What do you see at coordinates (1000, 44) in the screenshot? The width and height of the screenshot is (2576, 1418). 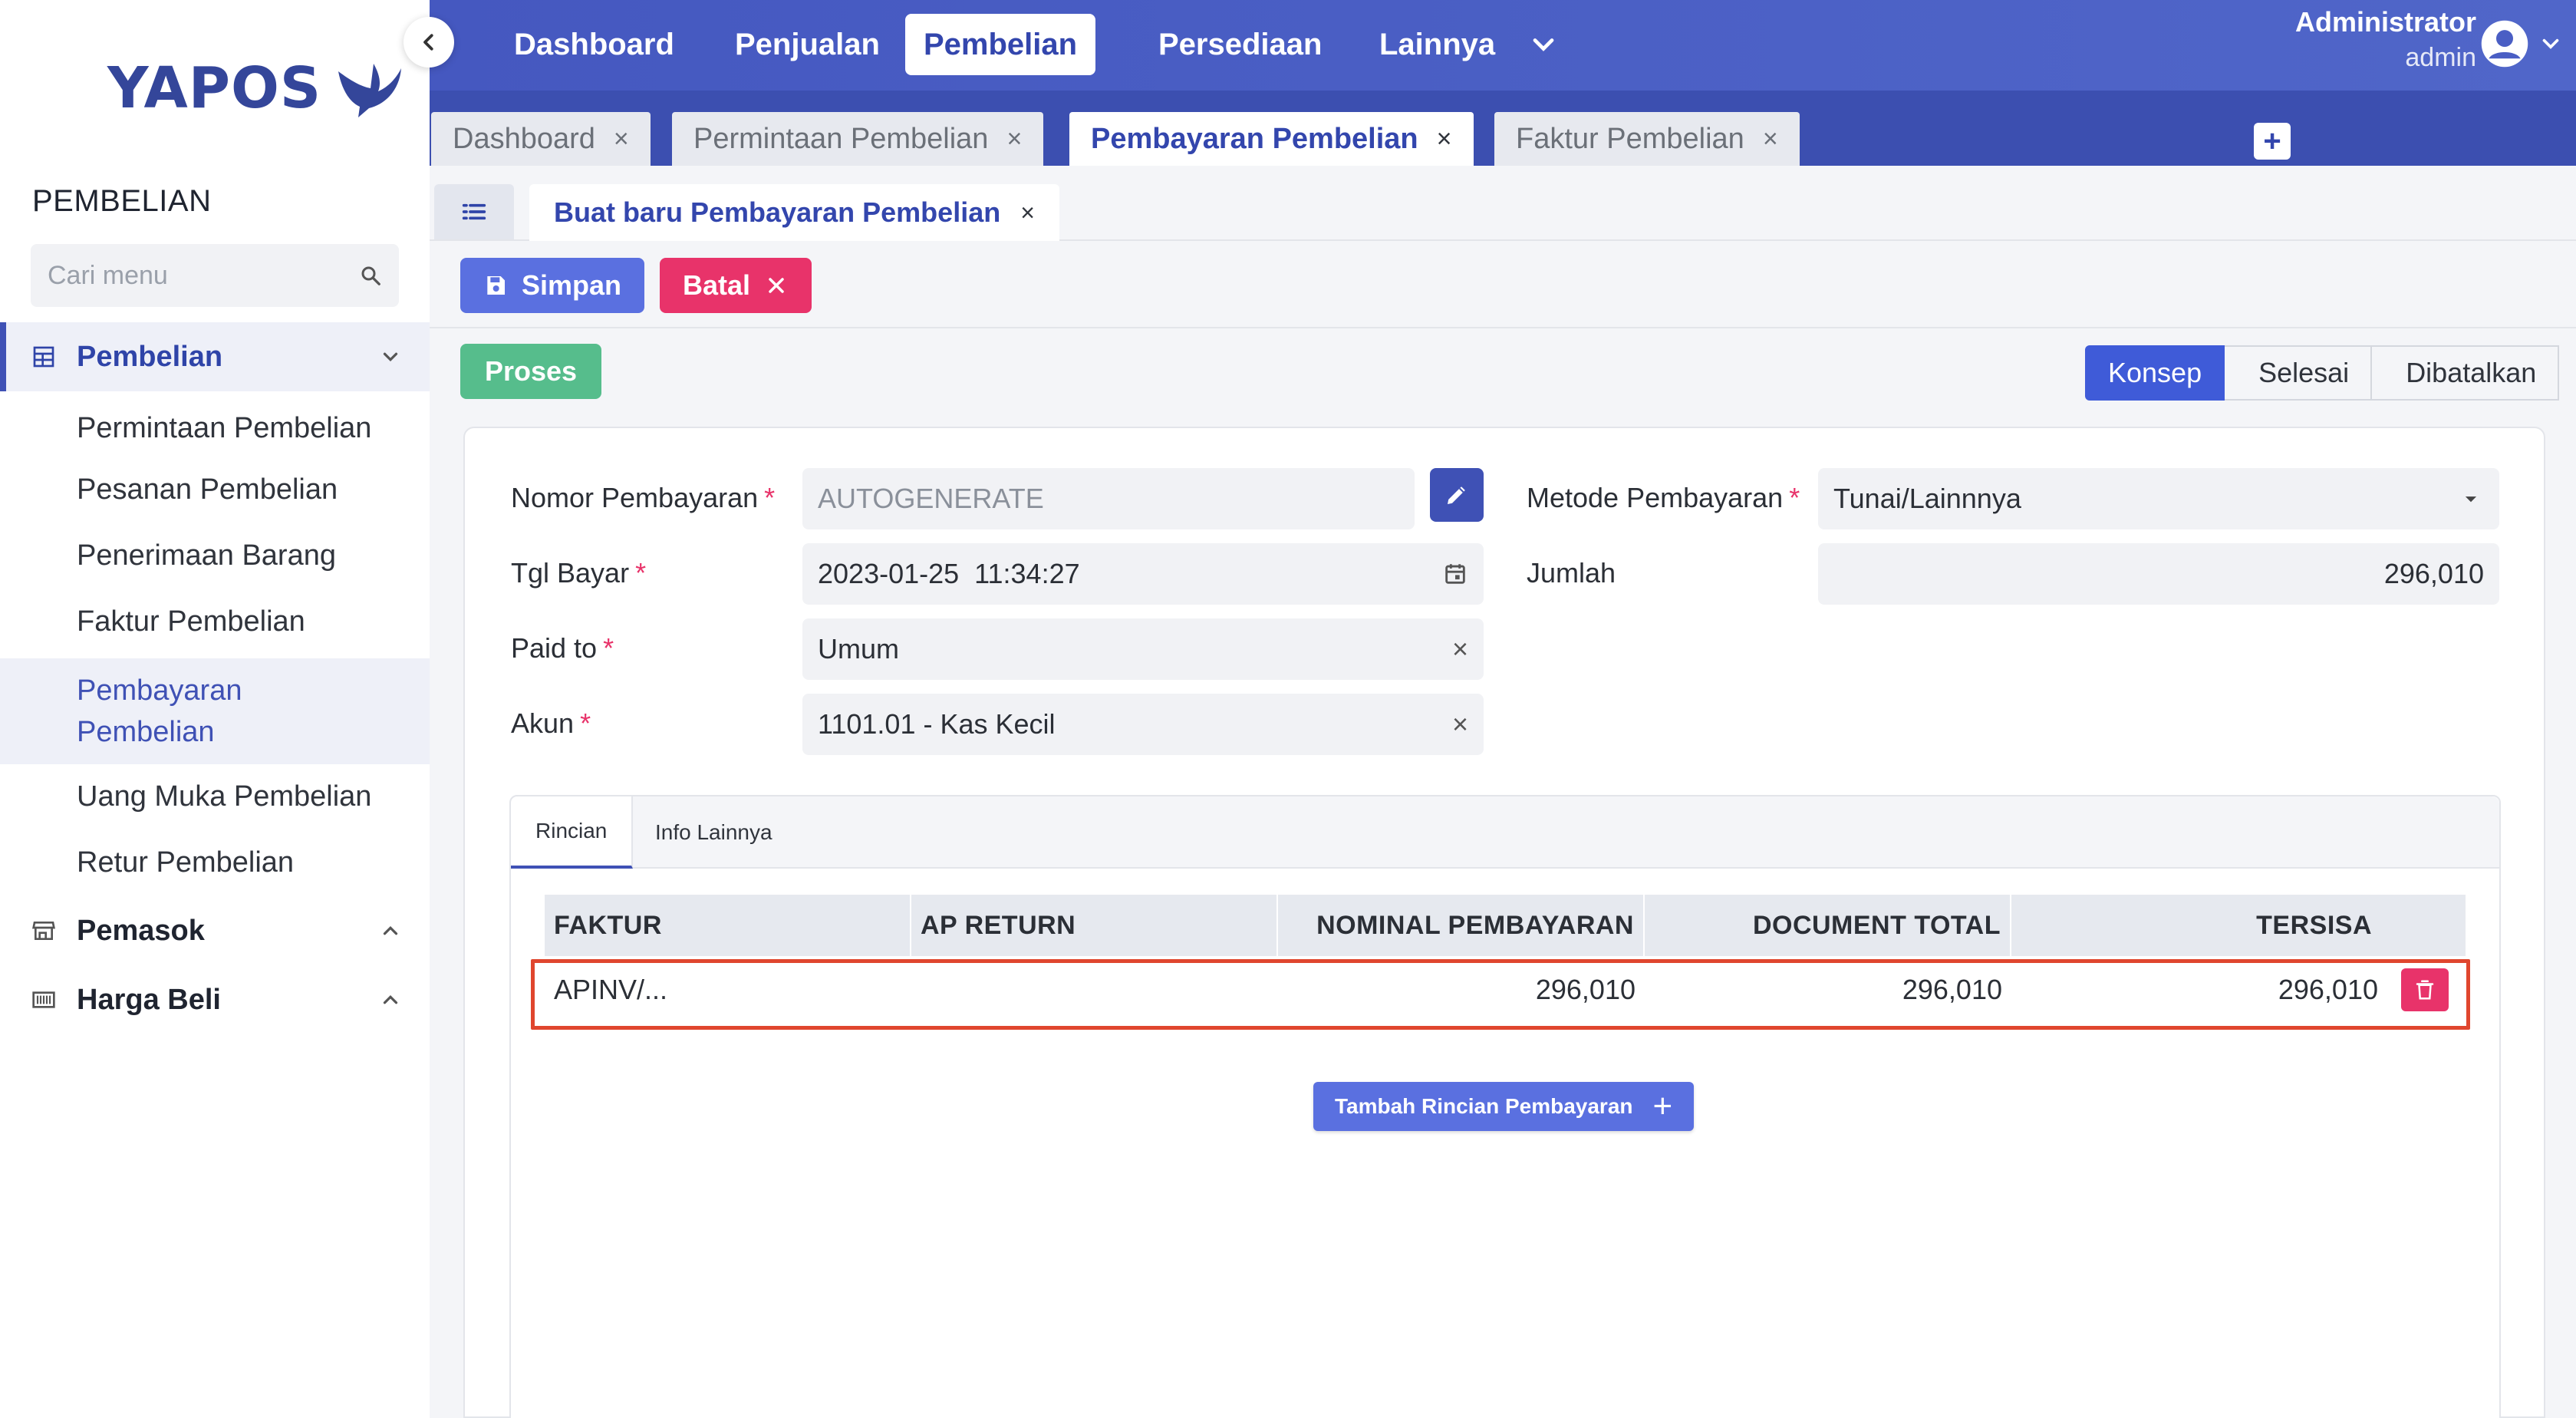 I see `top-nav-pembelian: Pembelian` at bounding box center [1000, 44].